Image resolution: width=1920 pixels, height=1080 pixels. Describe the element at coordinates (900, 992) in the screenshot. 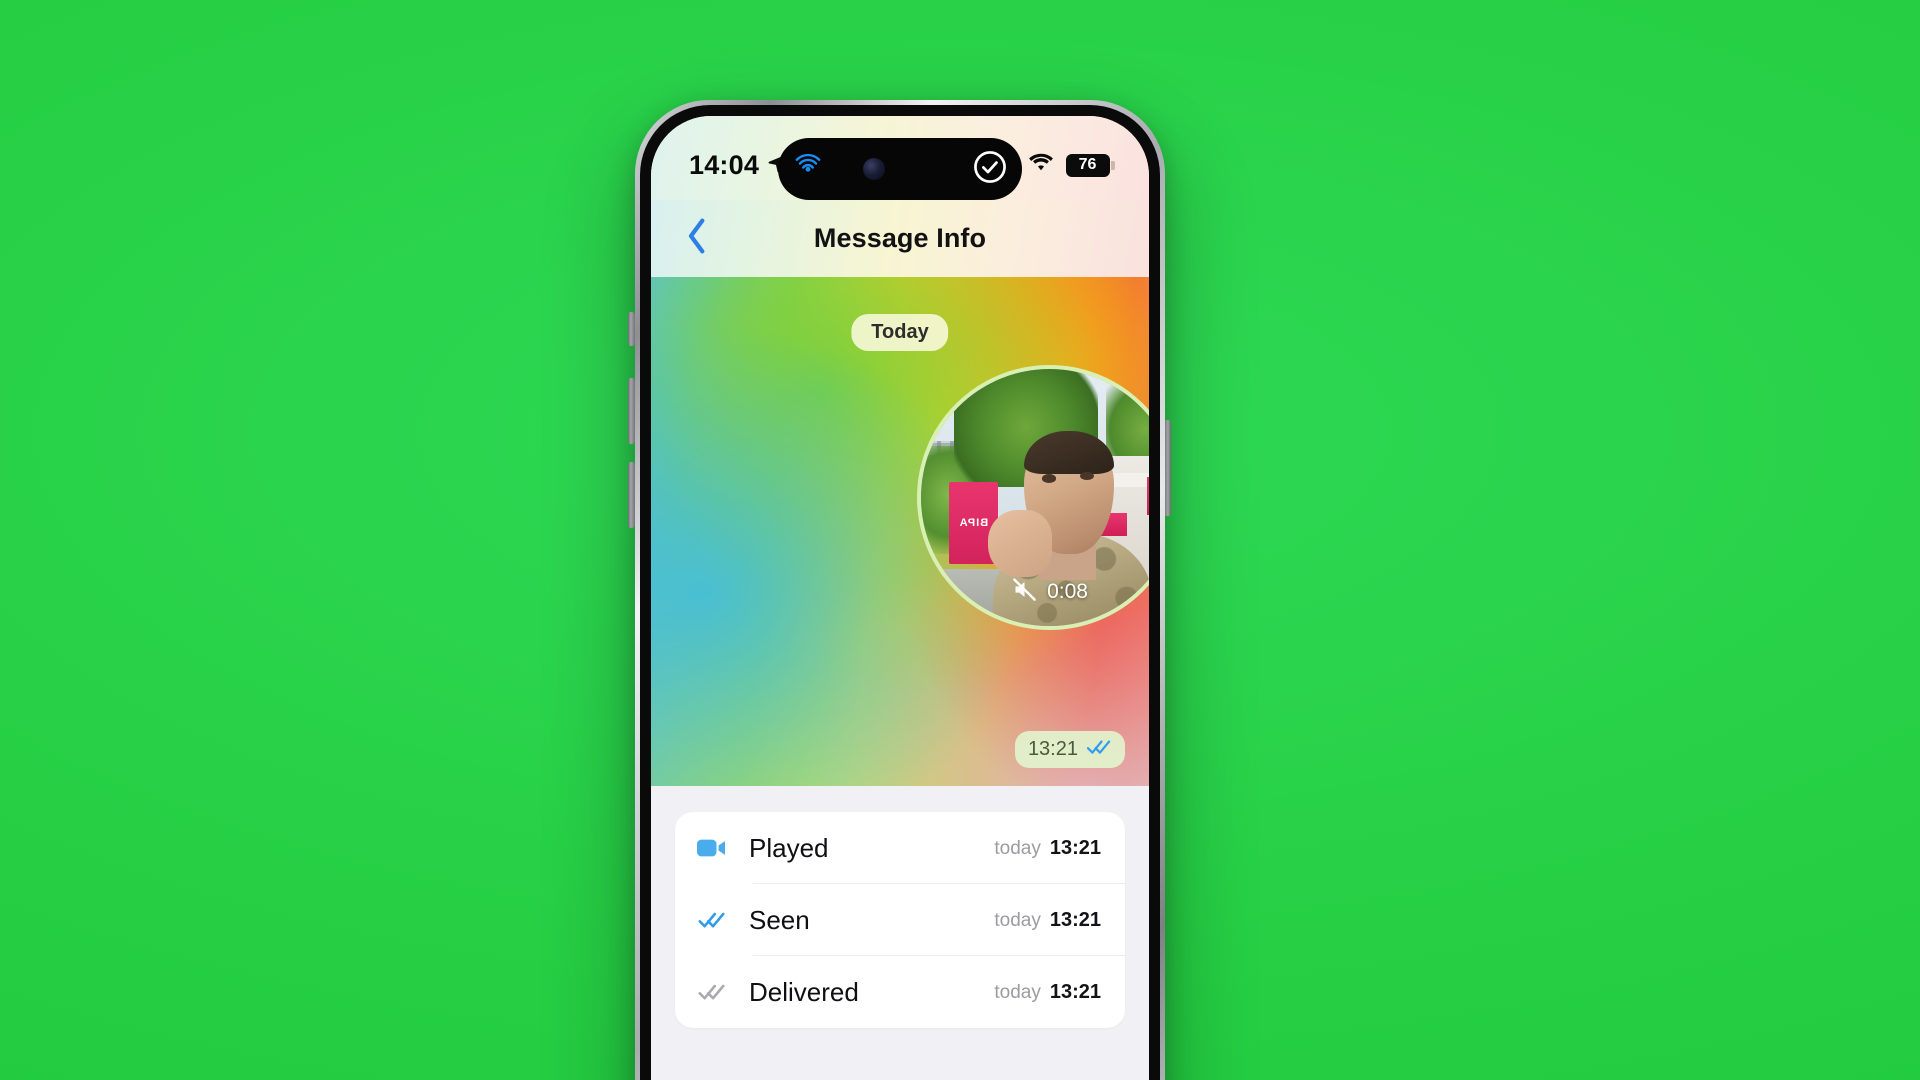

I see `table-row: Delivered today 13:21` at that location.